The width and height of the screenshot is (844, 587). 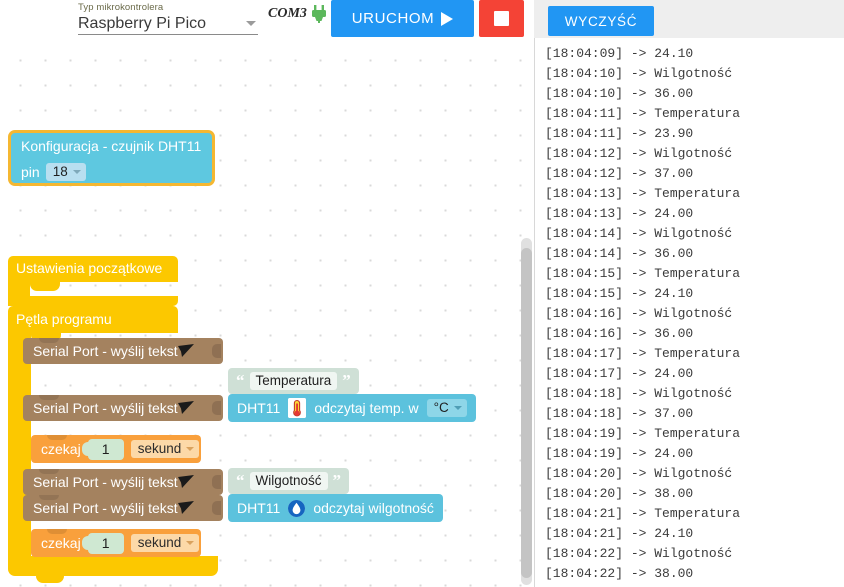 What do you see at coordinates (93, 319) in the screenshot?
I see `block-loop-header: Pętla programu` at bounding box center [93, 319].